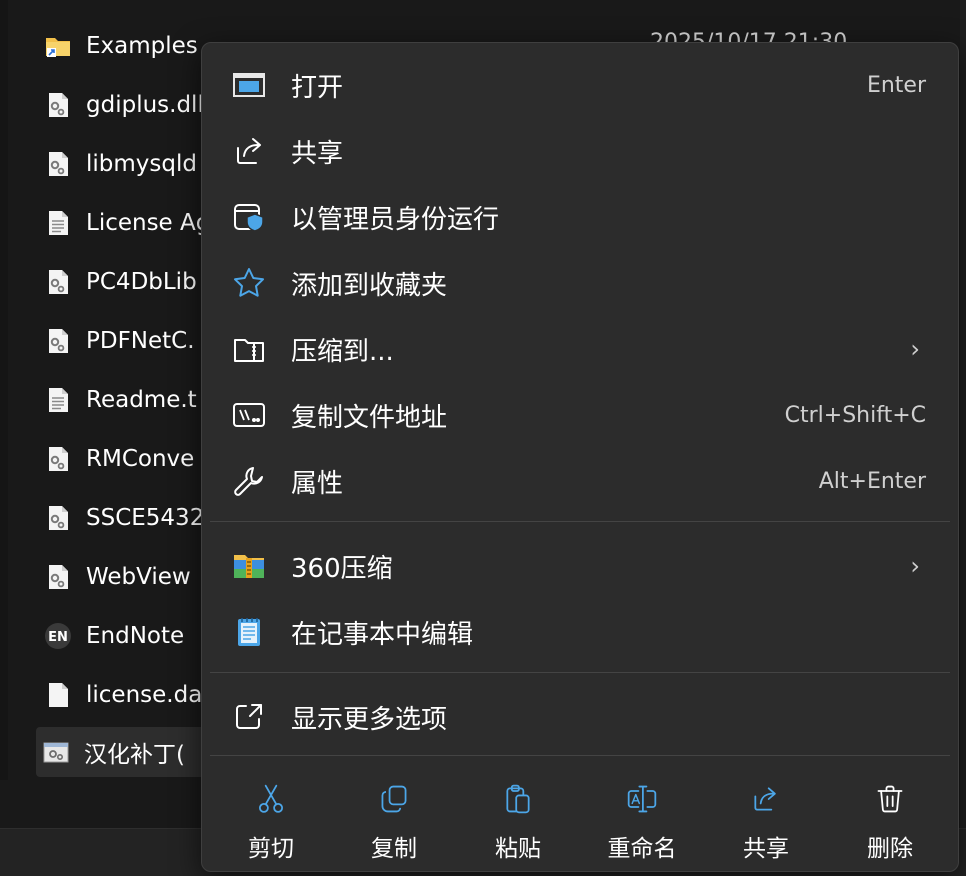 This screenshot has height=876, width=966. I want to click on paste-clipboard-icon, so click(518, 799).